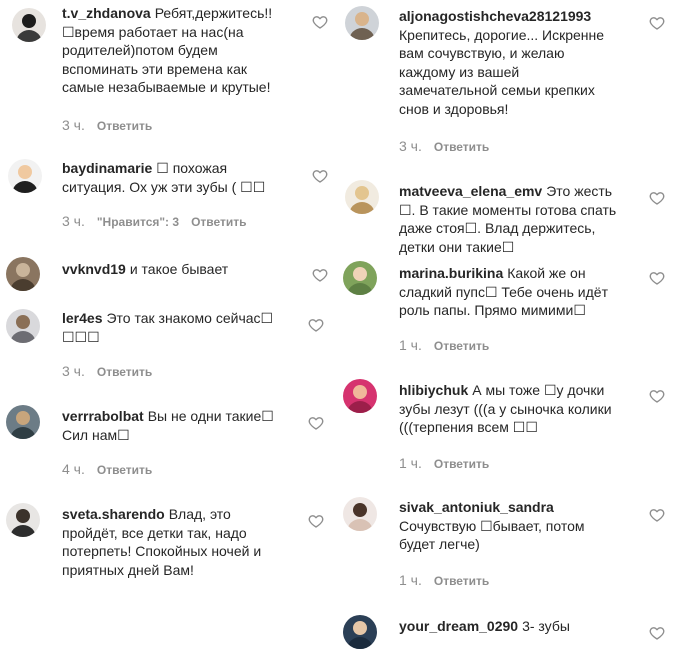 The width and height of the screenshot is (679, 667). Describe the element at coordinates (433, 390) in the screenshot. I see `username: hlibiychuk` at that location.